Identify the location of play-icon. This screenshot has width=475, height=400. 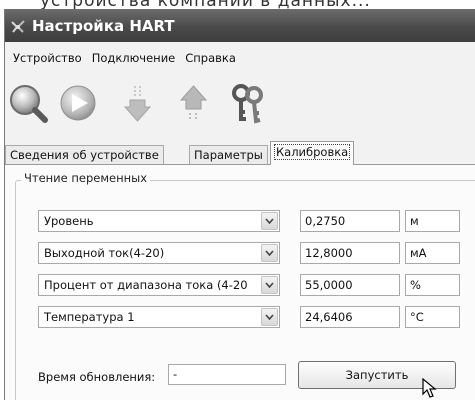
(78, 104).